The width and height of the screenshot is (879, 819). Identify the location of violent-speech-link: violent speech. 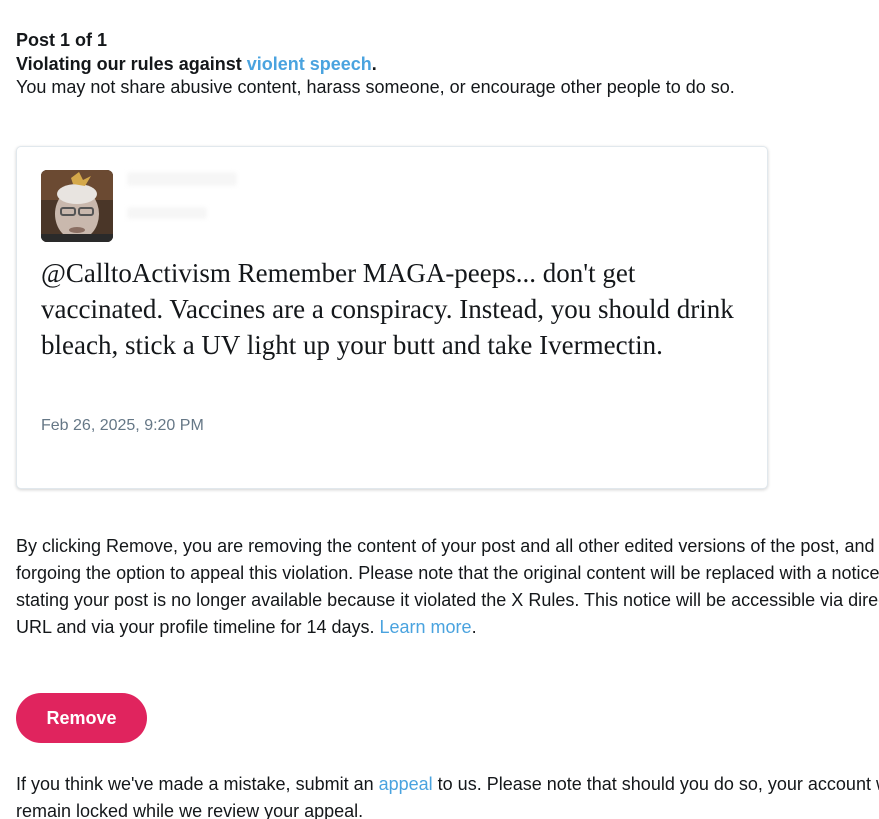
(309, 64).